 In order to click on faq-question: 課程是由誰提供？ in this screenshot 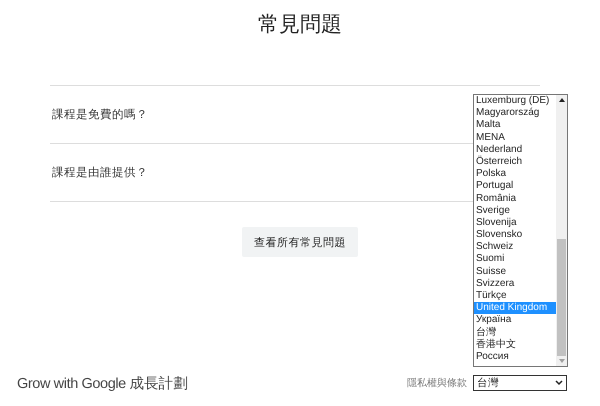, I will do `click(100, 172)`.